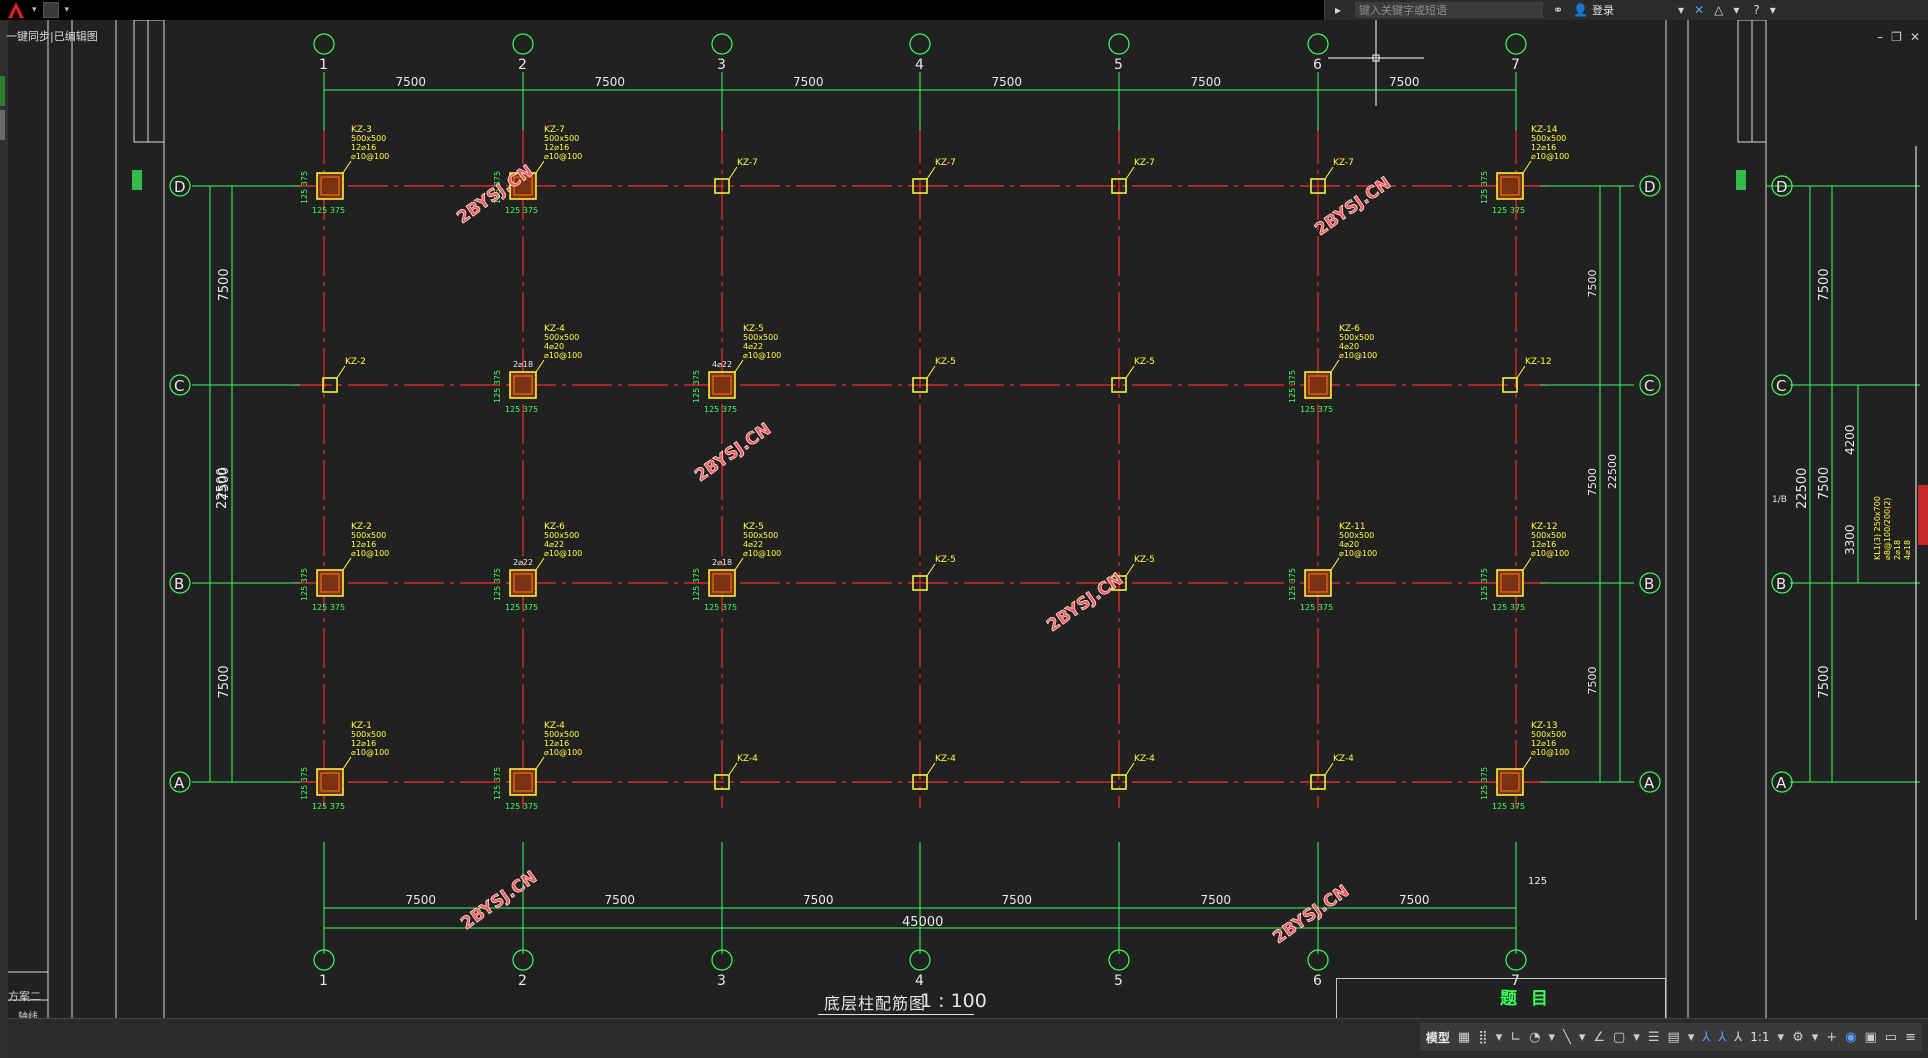 The image size is (1928, 1058). I want to click on grid-bubble-label-4-top: 4, so click(919, 65).